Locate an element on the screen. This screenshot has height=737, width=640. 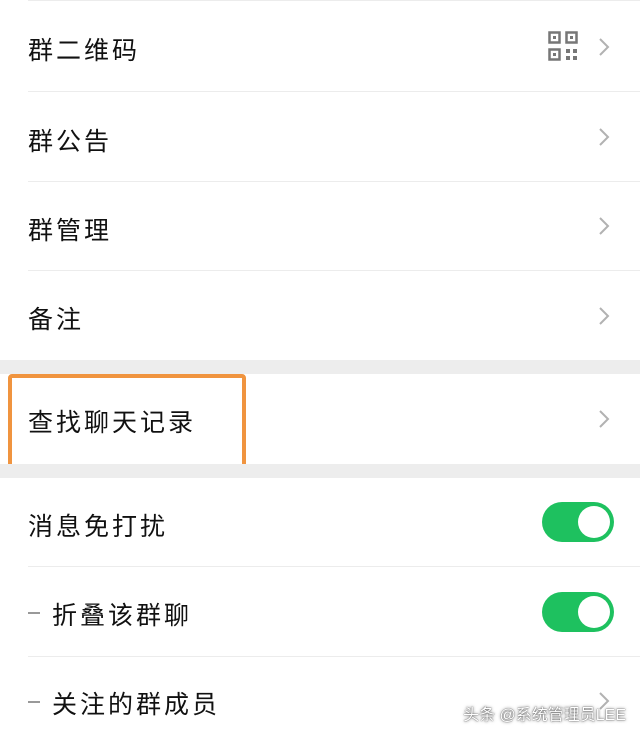
mute-toggle is located at coordinates (578, 522).